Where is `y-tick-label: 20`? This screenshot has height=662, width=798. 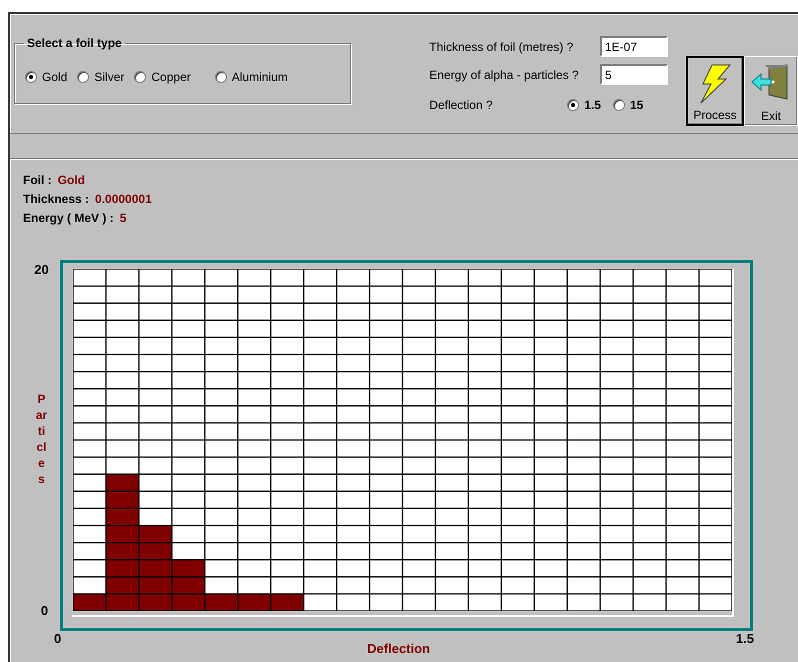 y-tick-label: 20 is located at coordinates (41, 269).